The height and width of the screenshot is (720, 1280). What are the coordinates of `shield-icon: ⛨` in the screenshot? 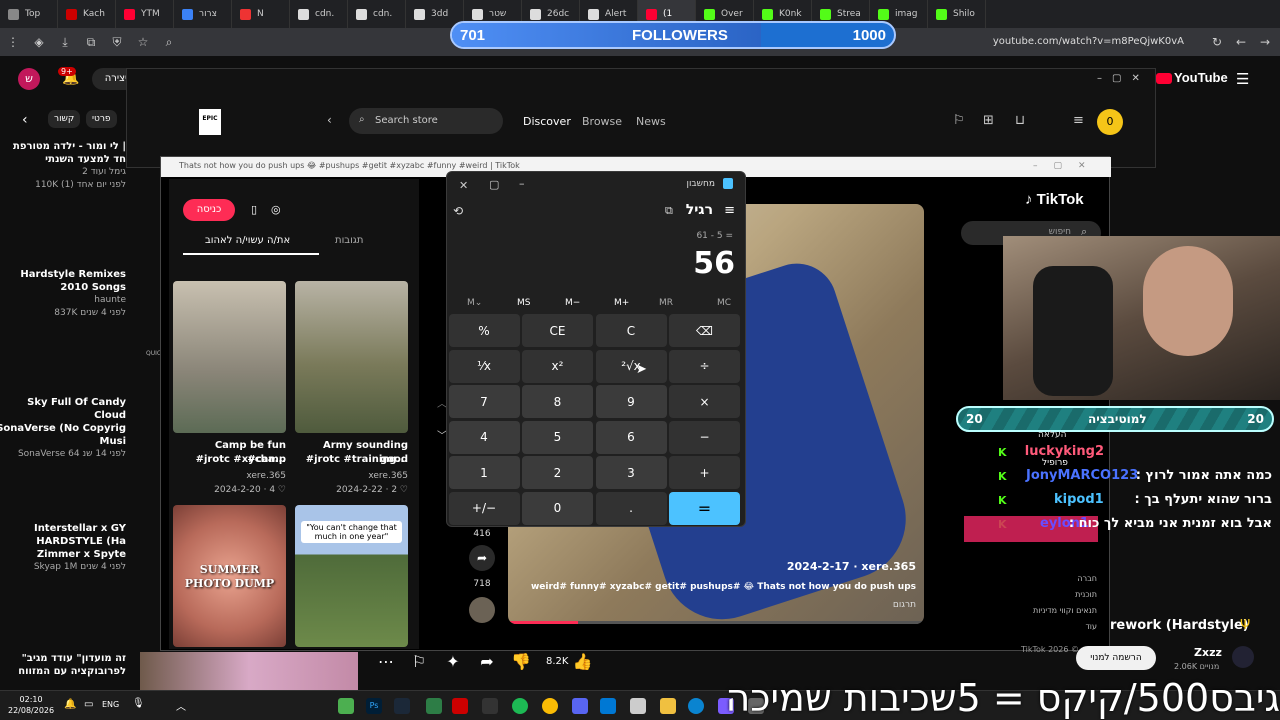 It's located at (117, 42).